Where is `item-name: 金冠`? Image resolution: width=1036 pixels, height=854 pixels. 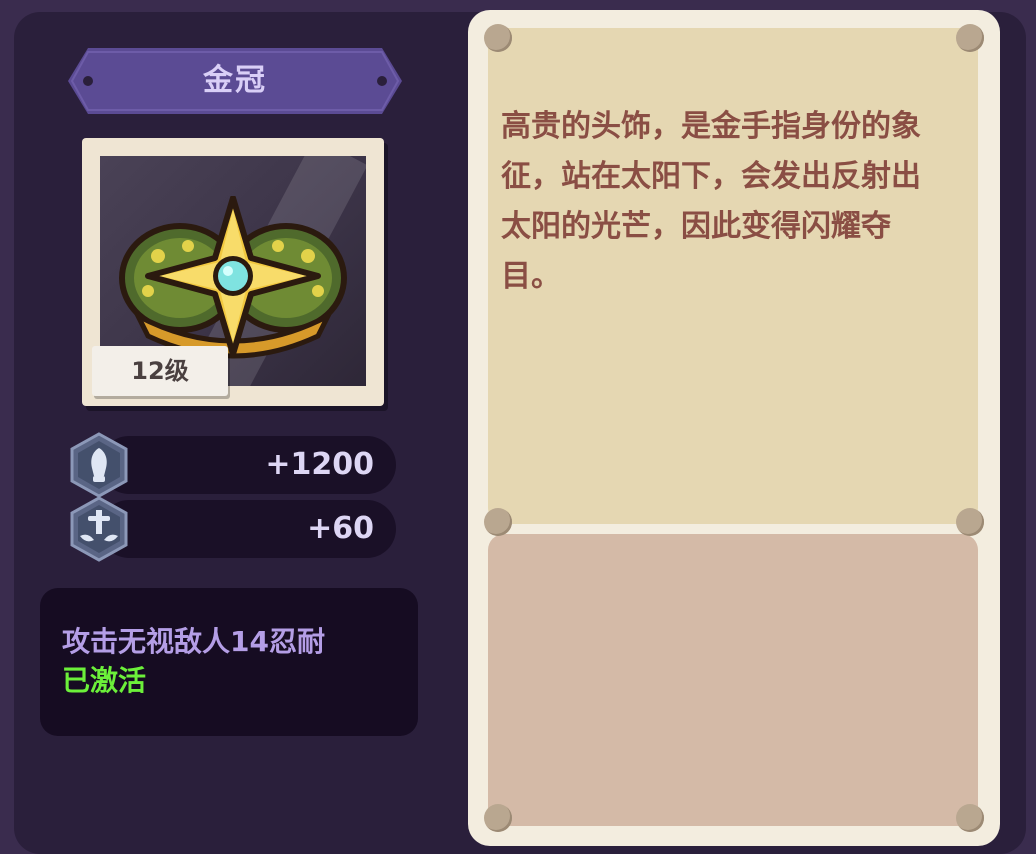 item-name: 金冠 is located at coordinates (235, 80).